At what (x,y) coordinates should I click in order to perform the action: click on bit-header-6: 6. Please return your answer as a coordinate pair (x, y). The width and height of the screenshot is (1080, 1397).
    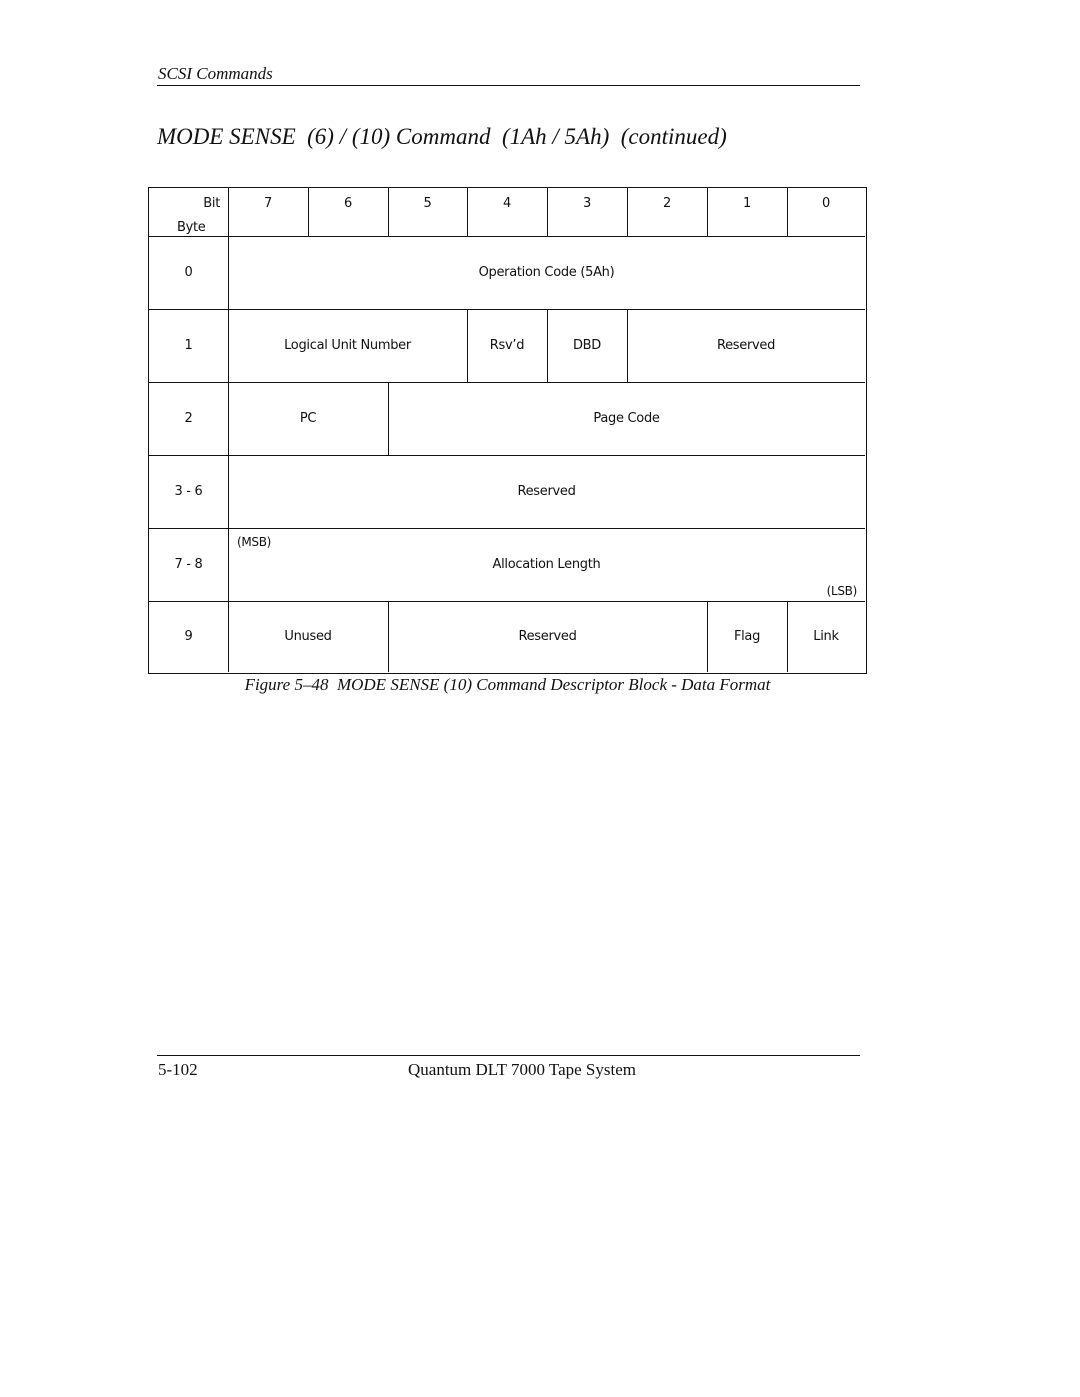
    Looking at the image, I should click on (348, 212).